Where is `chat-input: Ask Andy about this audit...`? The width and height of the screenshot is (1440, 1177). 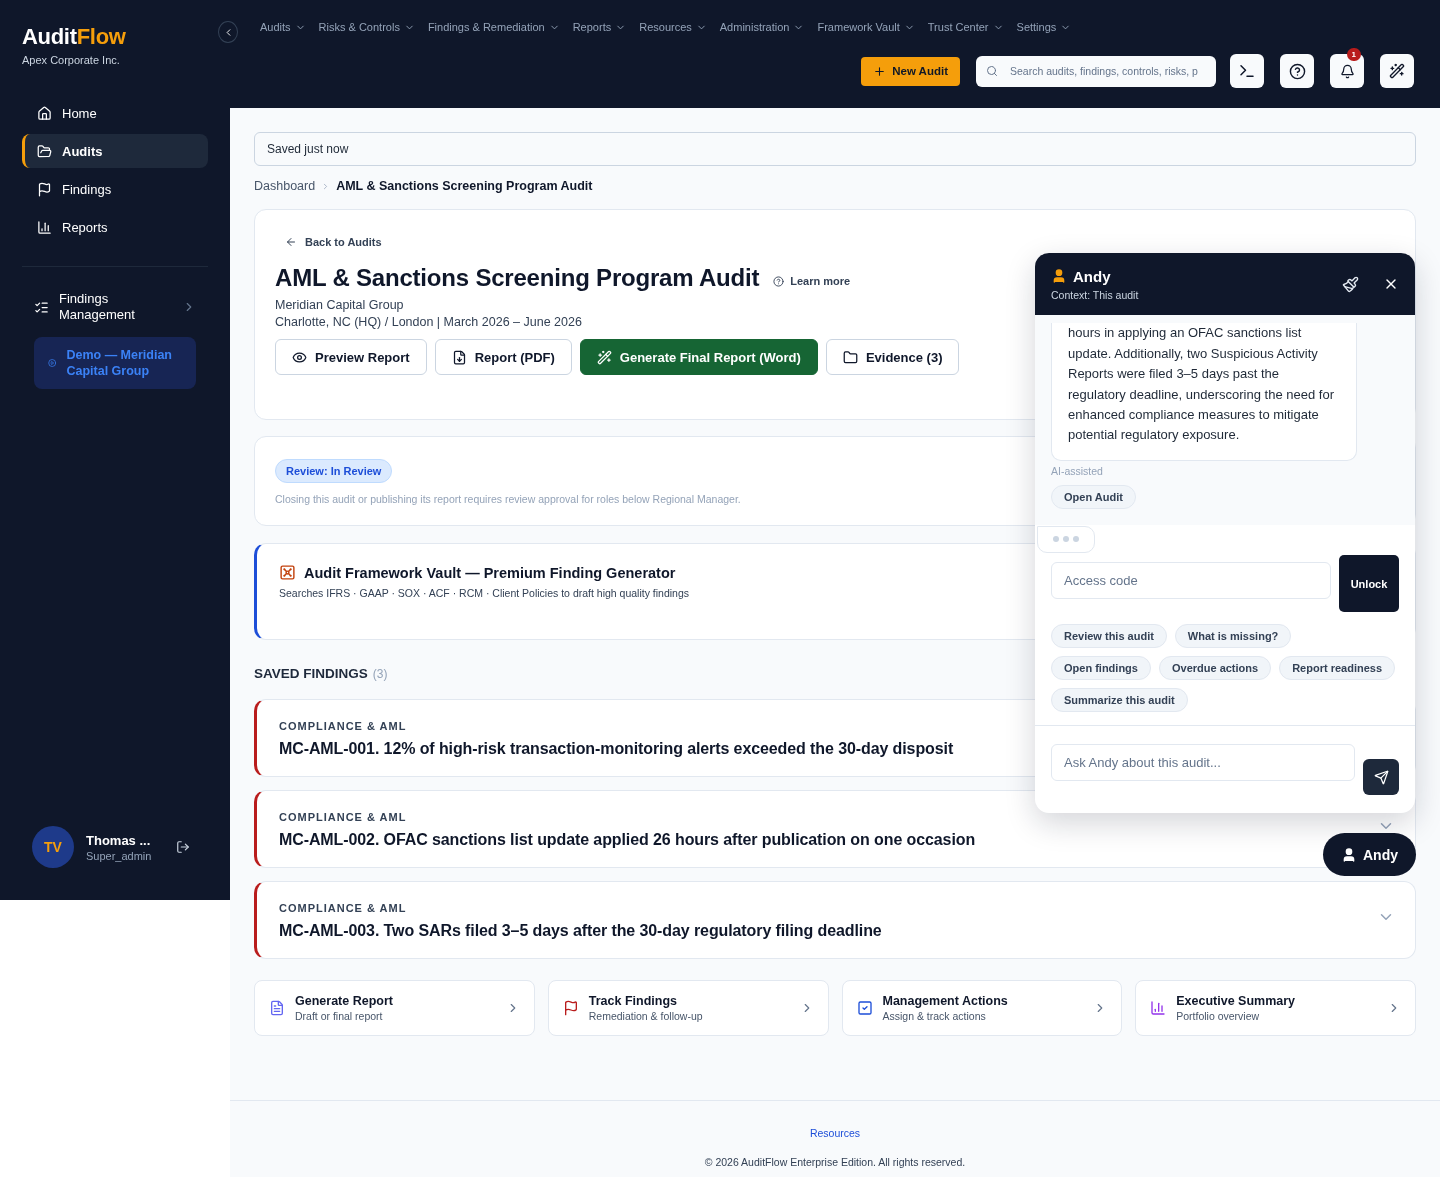
chat-input: Ask Andy about this audit... is located at coordinates (1203, 762).